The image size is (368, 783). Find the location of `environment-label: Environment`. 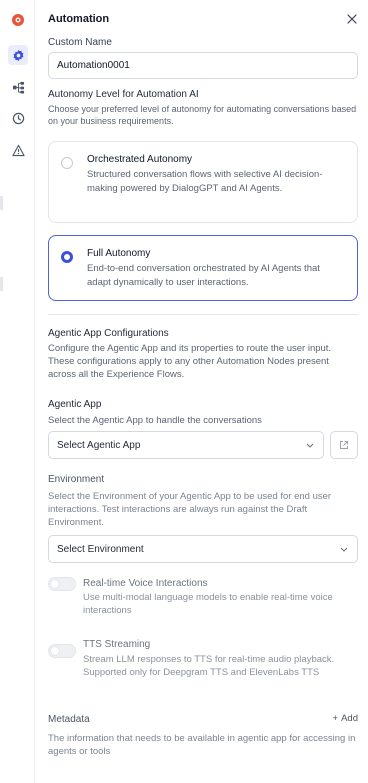

environment-label: Environment is located at coordinates (76, 479).